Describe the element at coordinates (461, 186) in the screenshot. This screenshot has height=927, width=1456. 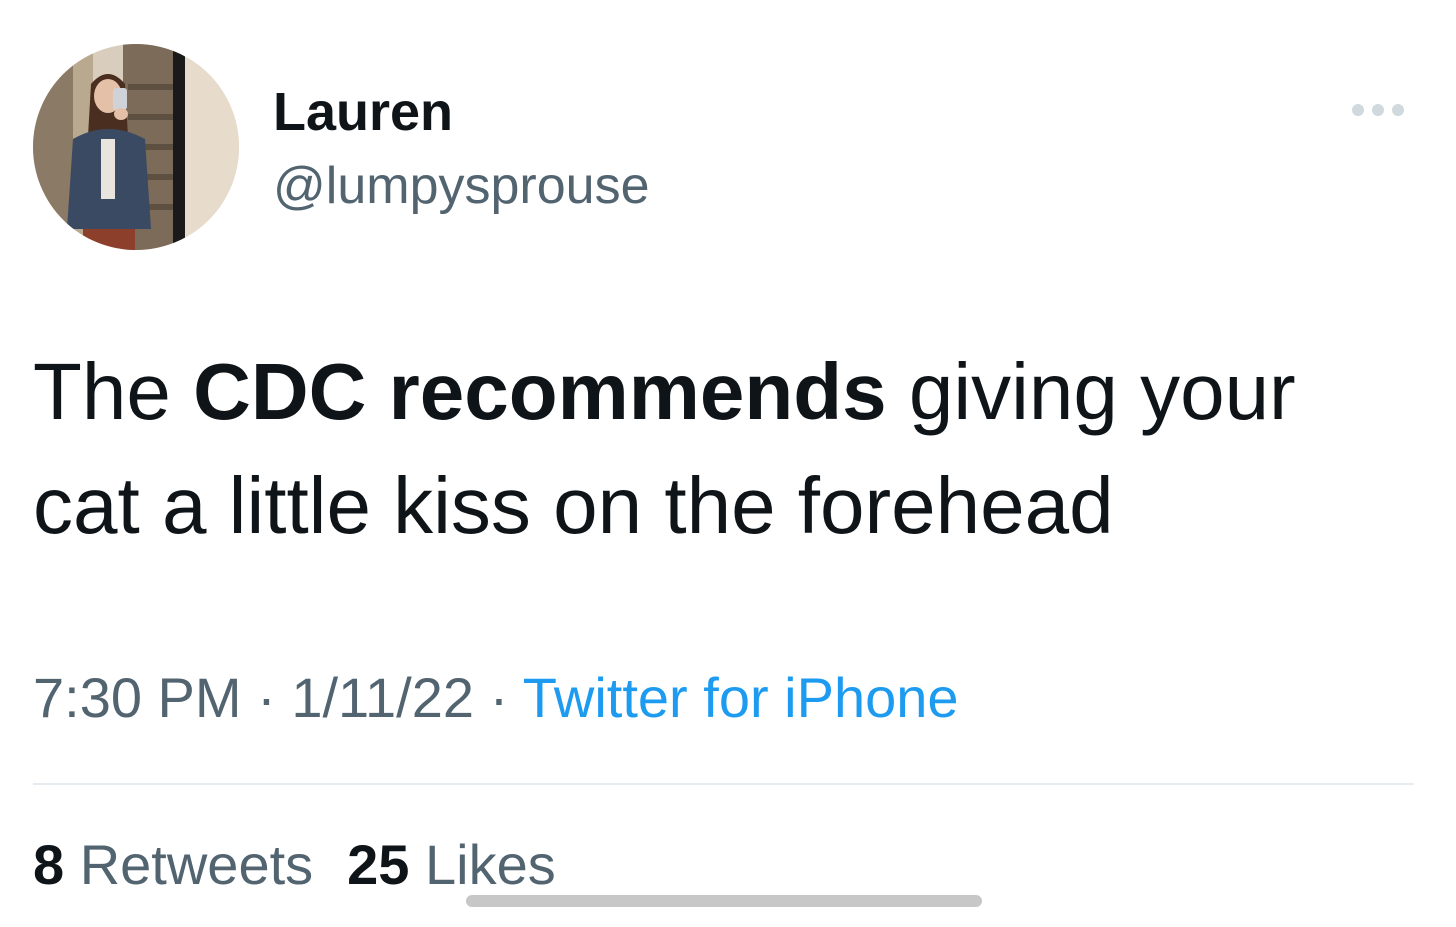
I see `user-handle: @lumpysprouse` at that location.